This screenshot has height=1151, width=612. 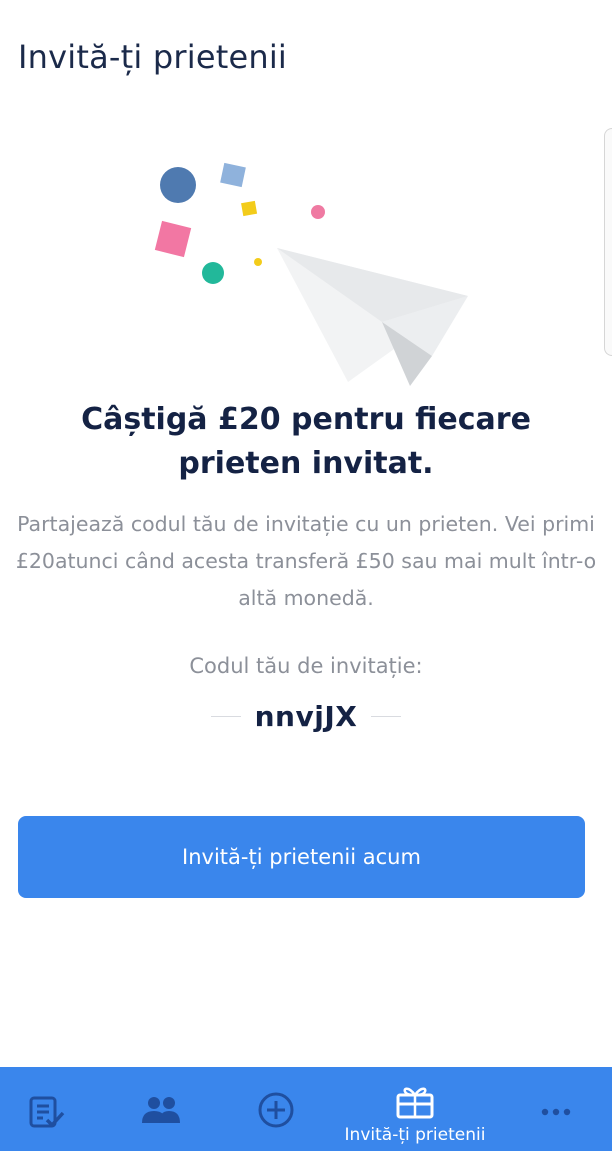 I want to click on tab-more, so click(x=556, y=1109).